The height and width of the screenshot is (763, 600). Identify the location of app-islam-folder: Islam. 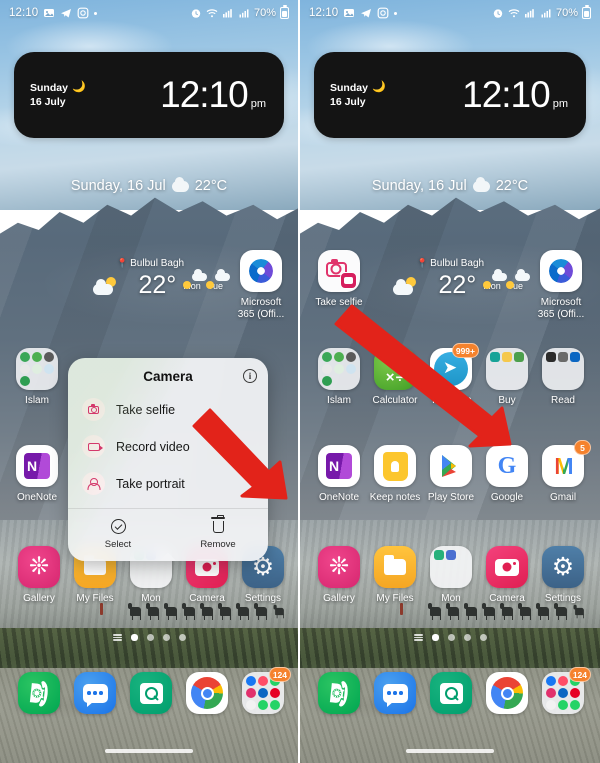
(37, 377).